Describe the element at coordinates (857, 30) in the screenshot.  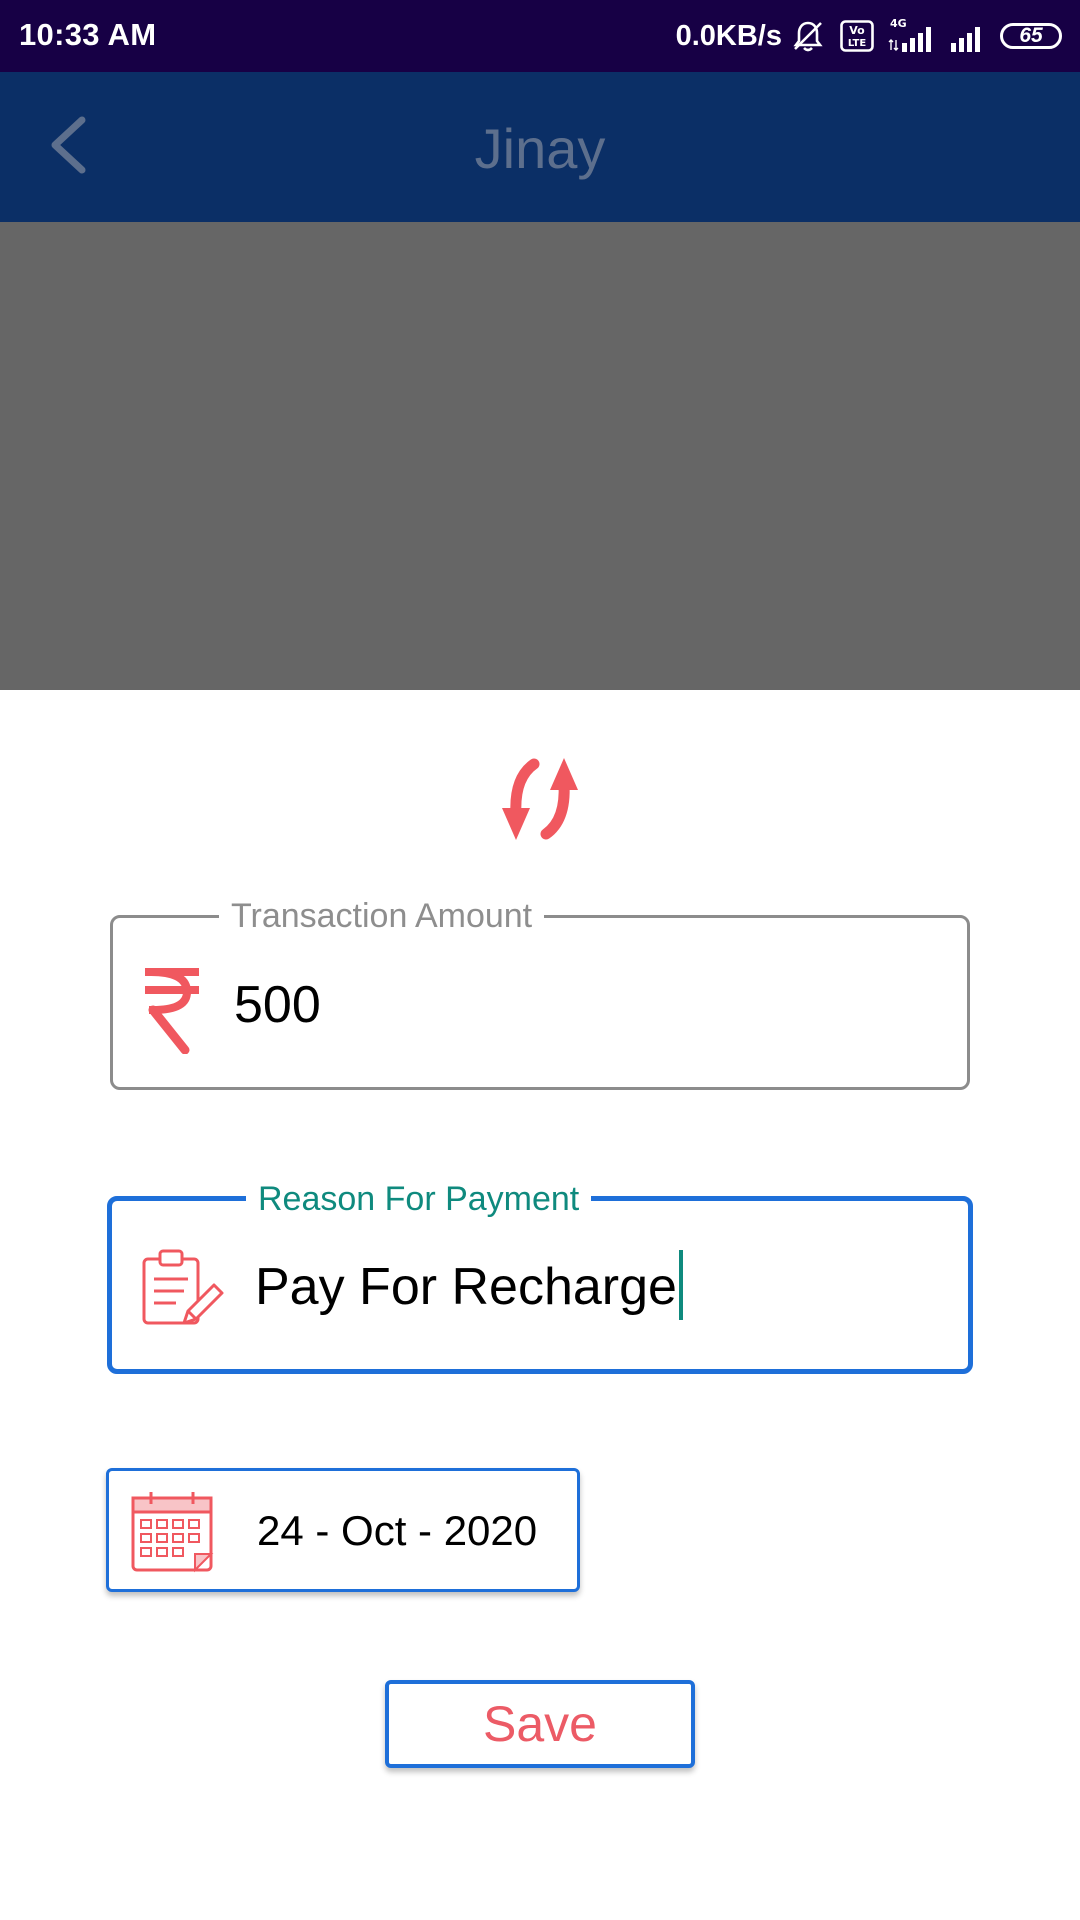
I see `svg-text: Vo` at that location.